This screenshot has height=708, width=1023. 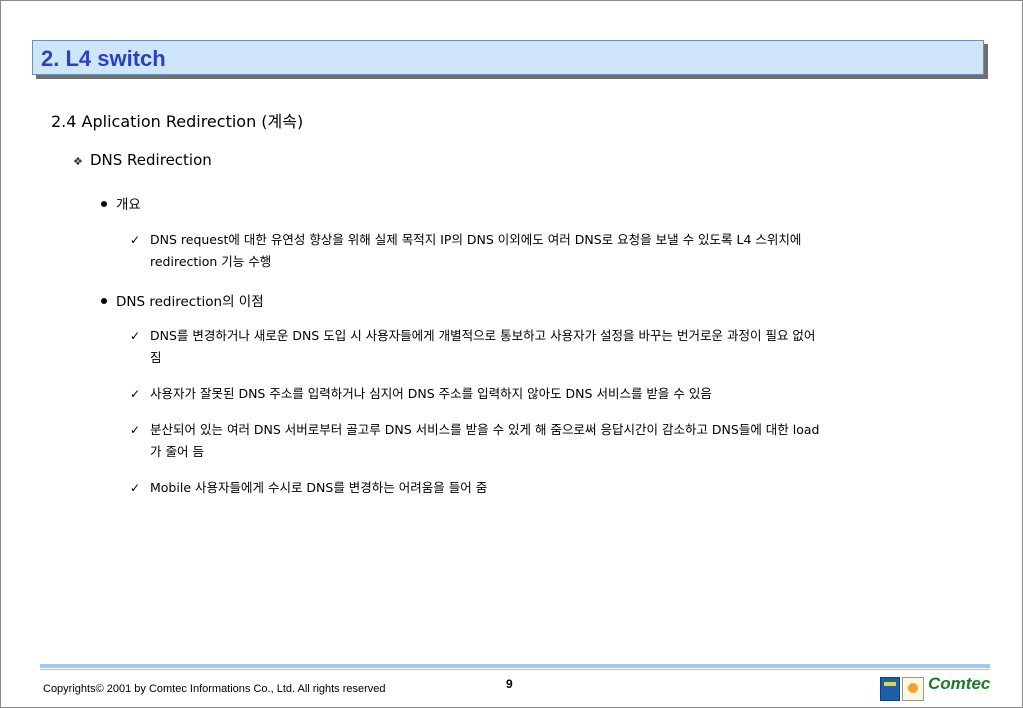 I want to click on bullet-label: DNS redirection의 이점, so click(x=190, y=302).